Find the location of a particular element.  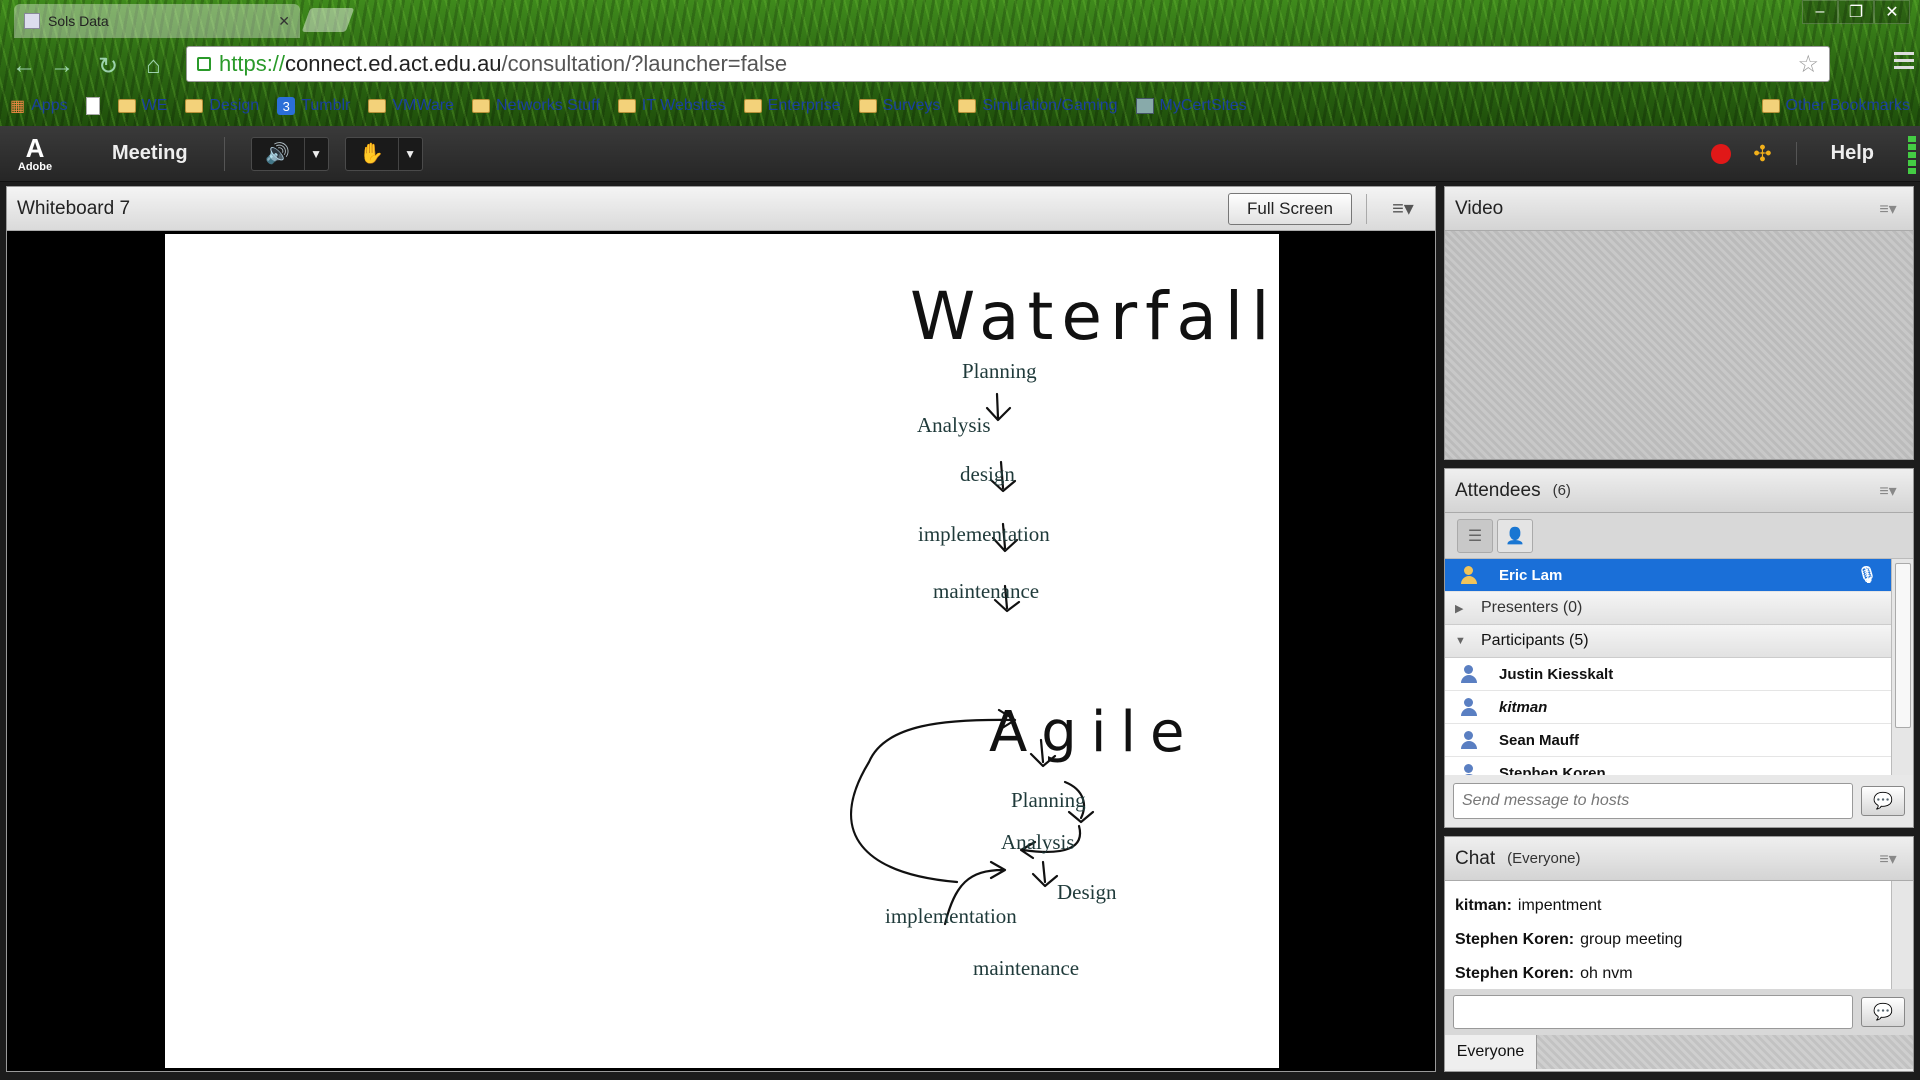

bookmark-apps: ▦ Apps is located at coordinates (39, 106).